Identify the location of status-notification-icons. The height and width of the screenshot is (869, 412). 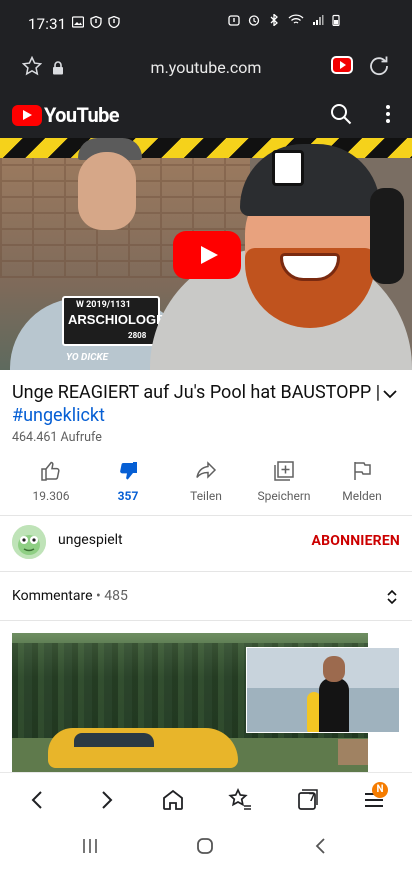
(96, 22).